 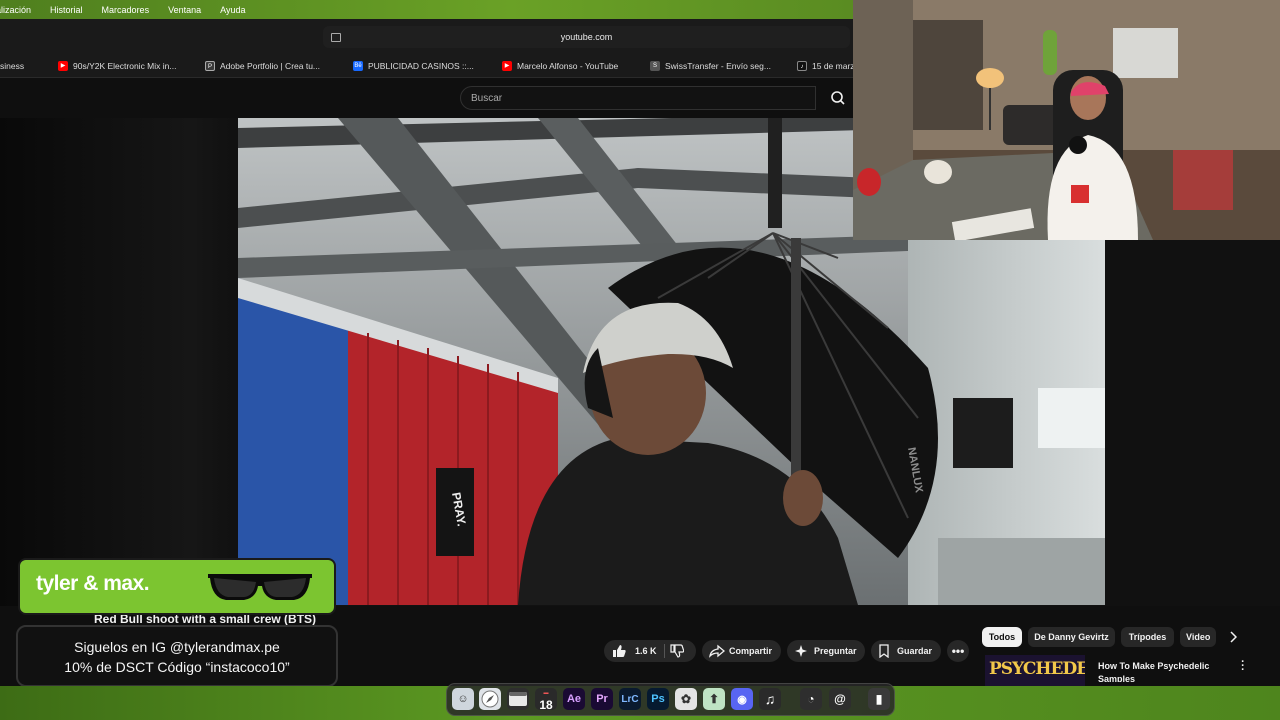 I want to click on chip-label: Todos, so click(x=1002, y=637).